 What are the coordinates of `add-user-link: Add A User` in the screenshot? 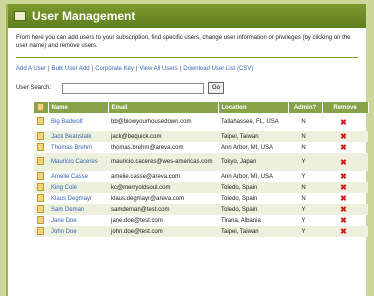 It's located at (31, 69).